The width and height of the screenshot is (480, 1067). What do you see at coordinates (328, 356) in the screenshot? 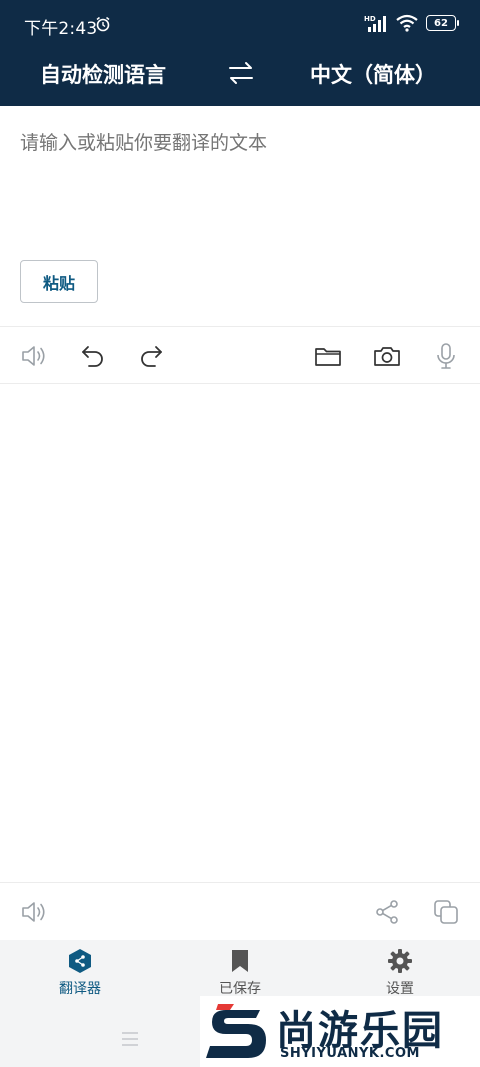
I see `folder-icon` at bounding box center [328, 356].